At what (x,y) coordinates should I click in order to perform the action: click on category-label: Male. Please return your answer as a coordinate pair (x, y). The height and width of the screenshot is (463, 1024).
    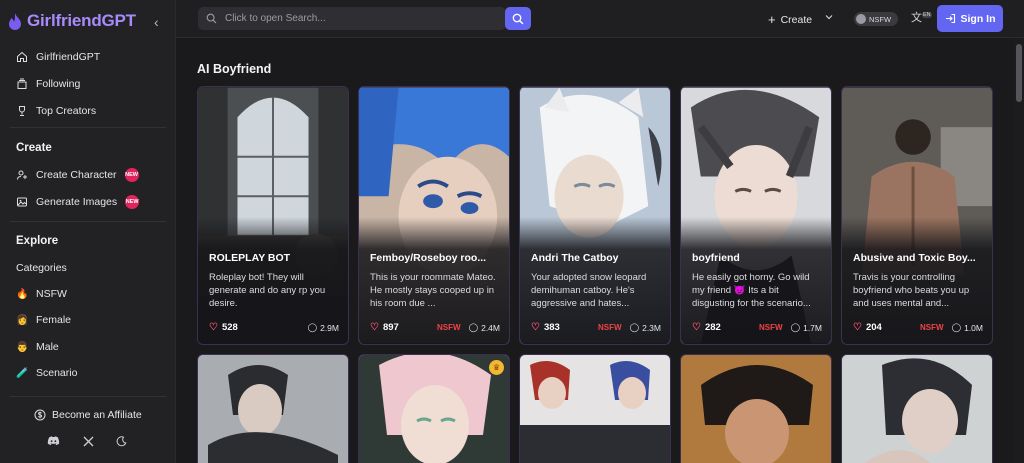
    Looking at the image, I should click on (47, 347).